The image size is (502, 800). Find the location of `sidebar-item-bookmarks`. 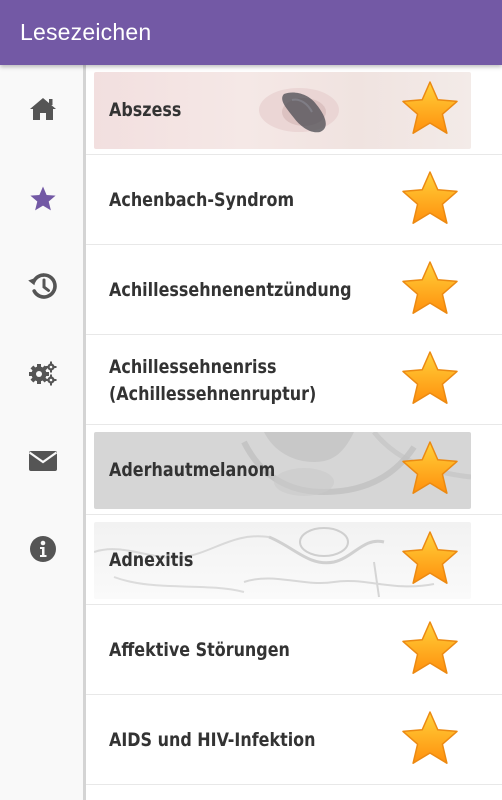

sidebar-item-bookmarks is located at coordinates (43, 199).